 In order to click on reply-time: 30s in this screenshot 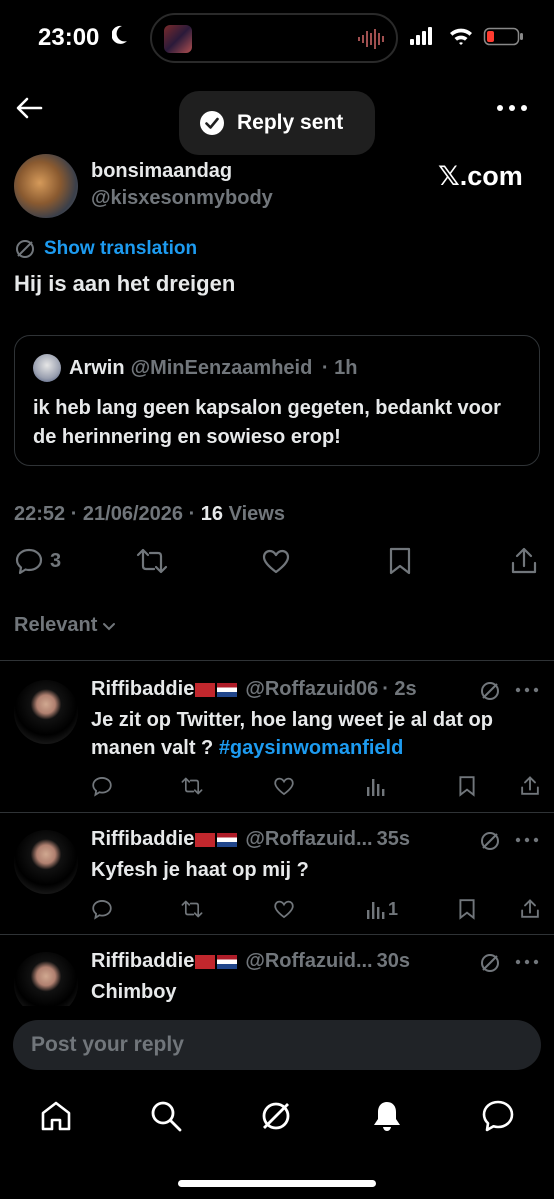, I will do `click(393, 961)`.